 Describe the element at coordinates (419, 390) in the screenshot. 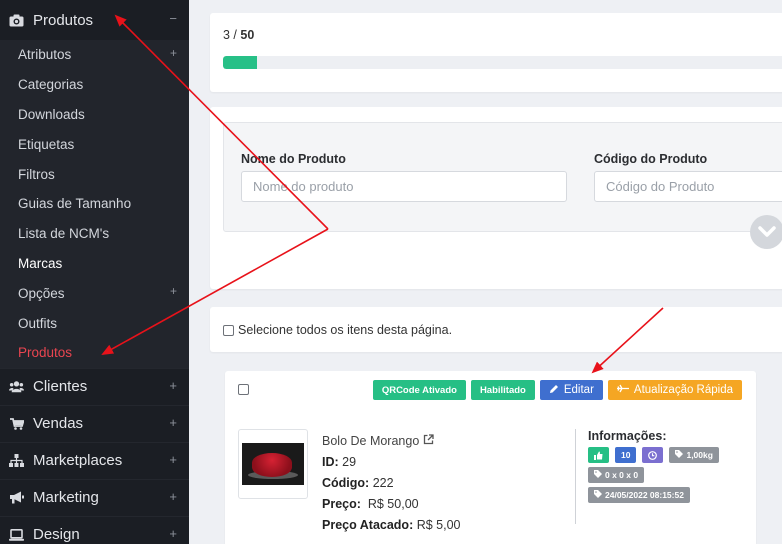

I see `qrcode-status-badge: QRCode Ativado` at that location.